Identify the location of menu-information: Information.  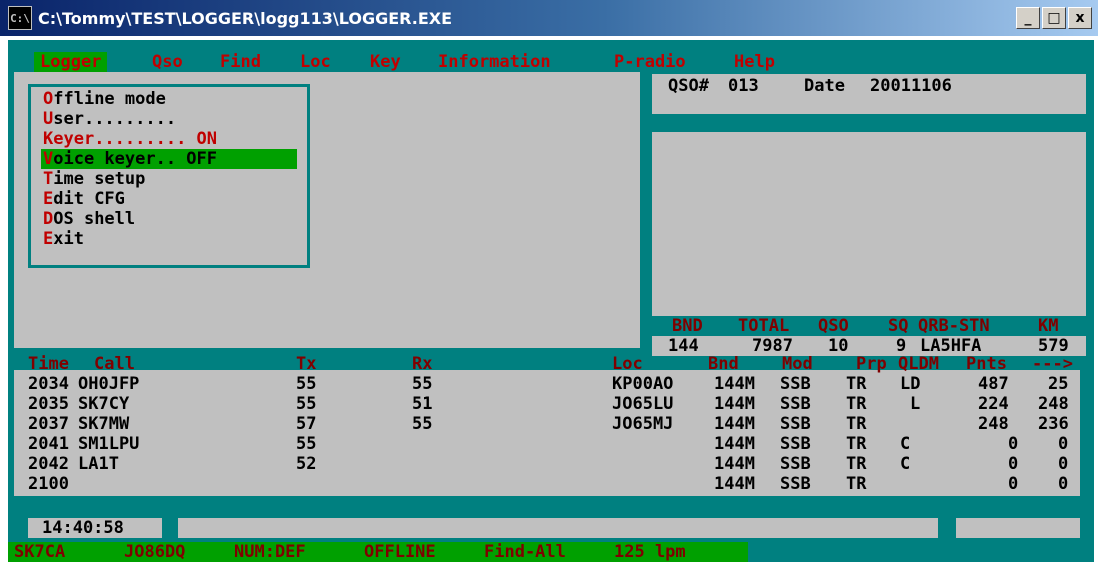
(494, 62).